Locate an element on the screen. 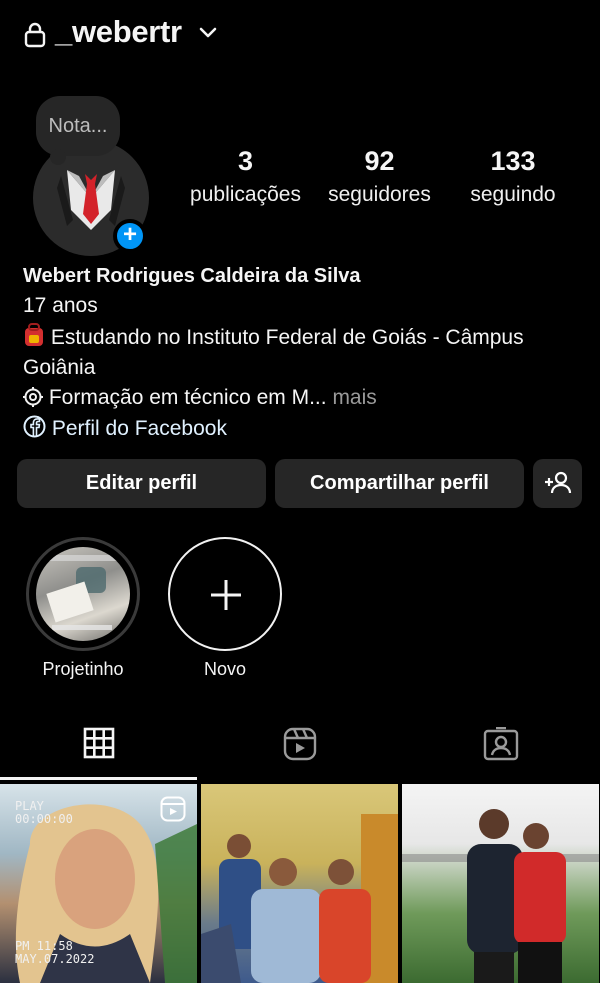 Image resolution: width=600 pixels, height=983 pixels. more-link: mais is located at coordinates (354, 397).